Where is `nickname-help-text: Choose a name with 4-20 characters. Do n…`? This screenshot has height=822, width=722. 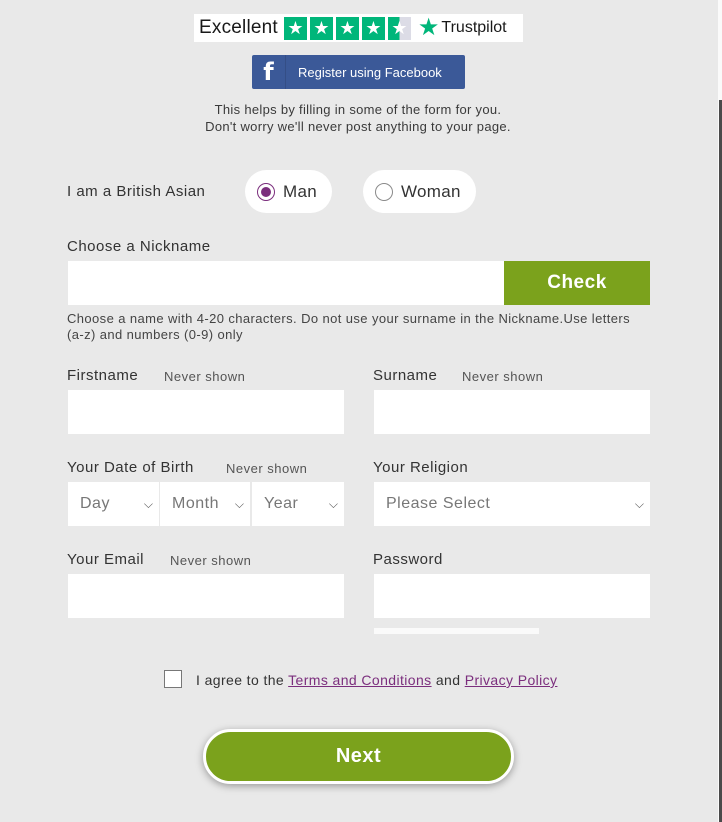
nickname-help-text: Choose a name with 4-20 characters. Do n… is located at coordinates (348, 326).